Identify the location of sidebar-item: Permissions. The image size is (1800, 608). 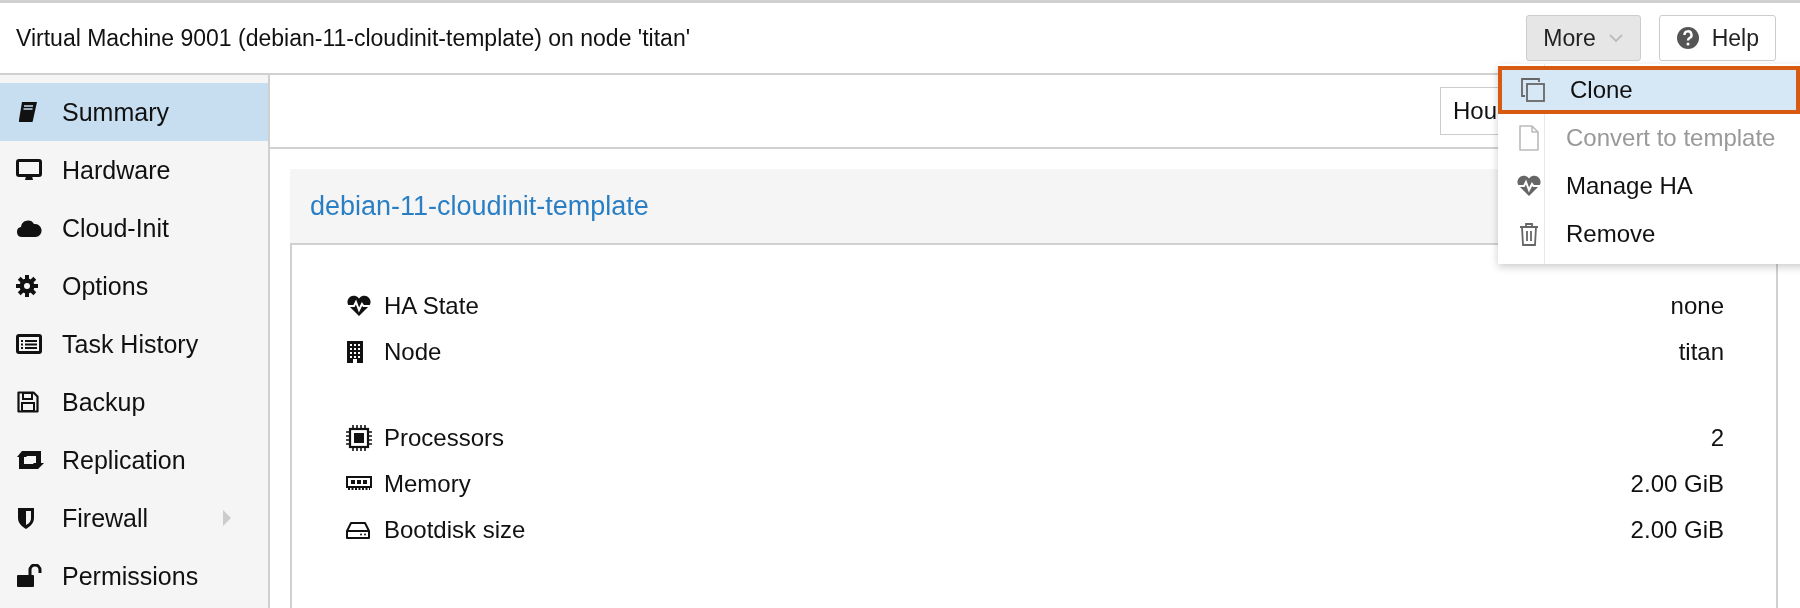
(134, 576).